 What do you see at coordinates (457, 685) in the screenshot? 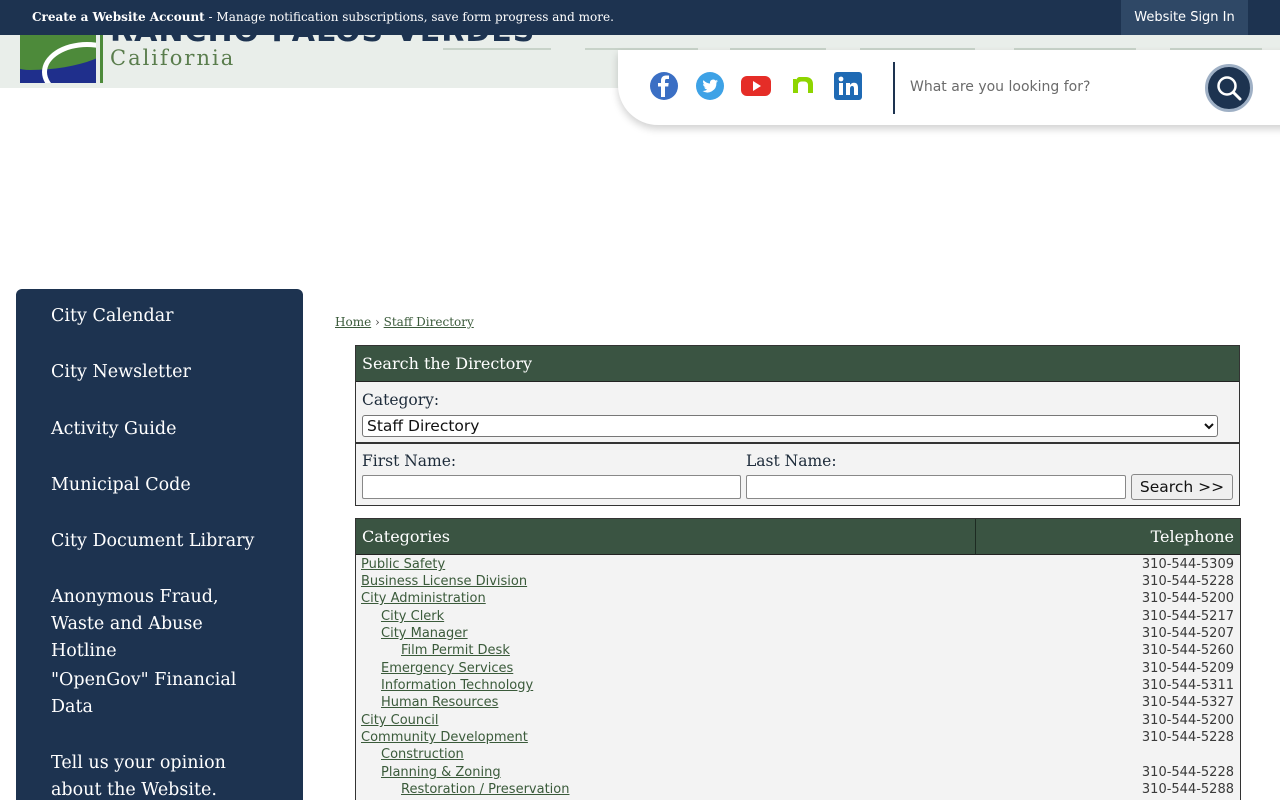
I see `category-link: Information Technology` at bounding box center [457, 685].